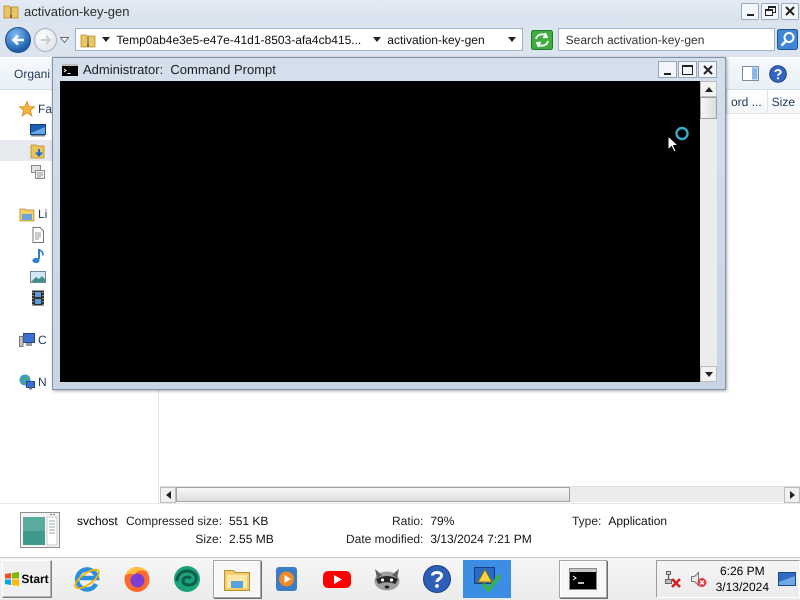 The width and height of the screenshot is (800, 600). What do you see at coordinates (38, 130) in the screenshot?
I see `desktop-icon` at bounding box center [38, 130].